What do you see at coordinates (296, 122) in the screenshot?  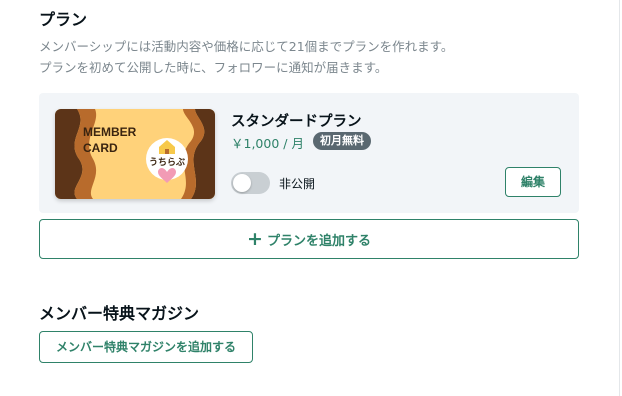 I see `plan-name: スタンダードプラン` at bounding box center [296, 122].